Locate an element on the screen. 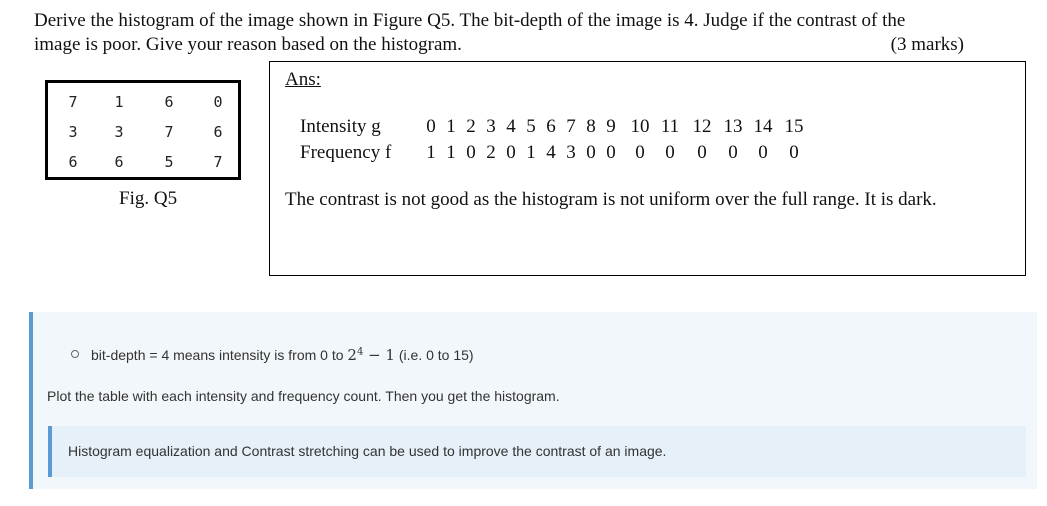 This screenshot has width=1047, height=506. intensity-value: 15 is located at coordinates (794, 126).